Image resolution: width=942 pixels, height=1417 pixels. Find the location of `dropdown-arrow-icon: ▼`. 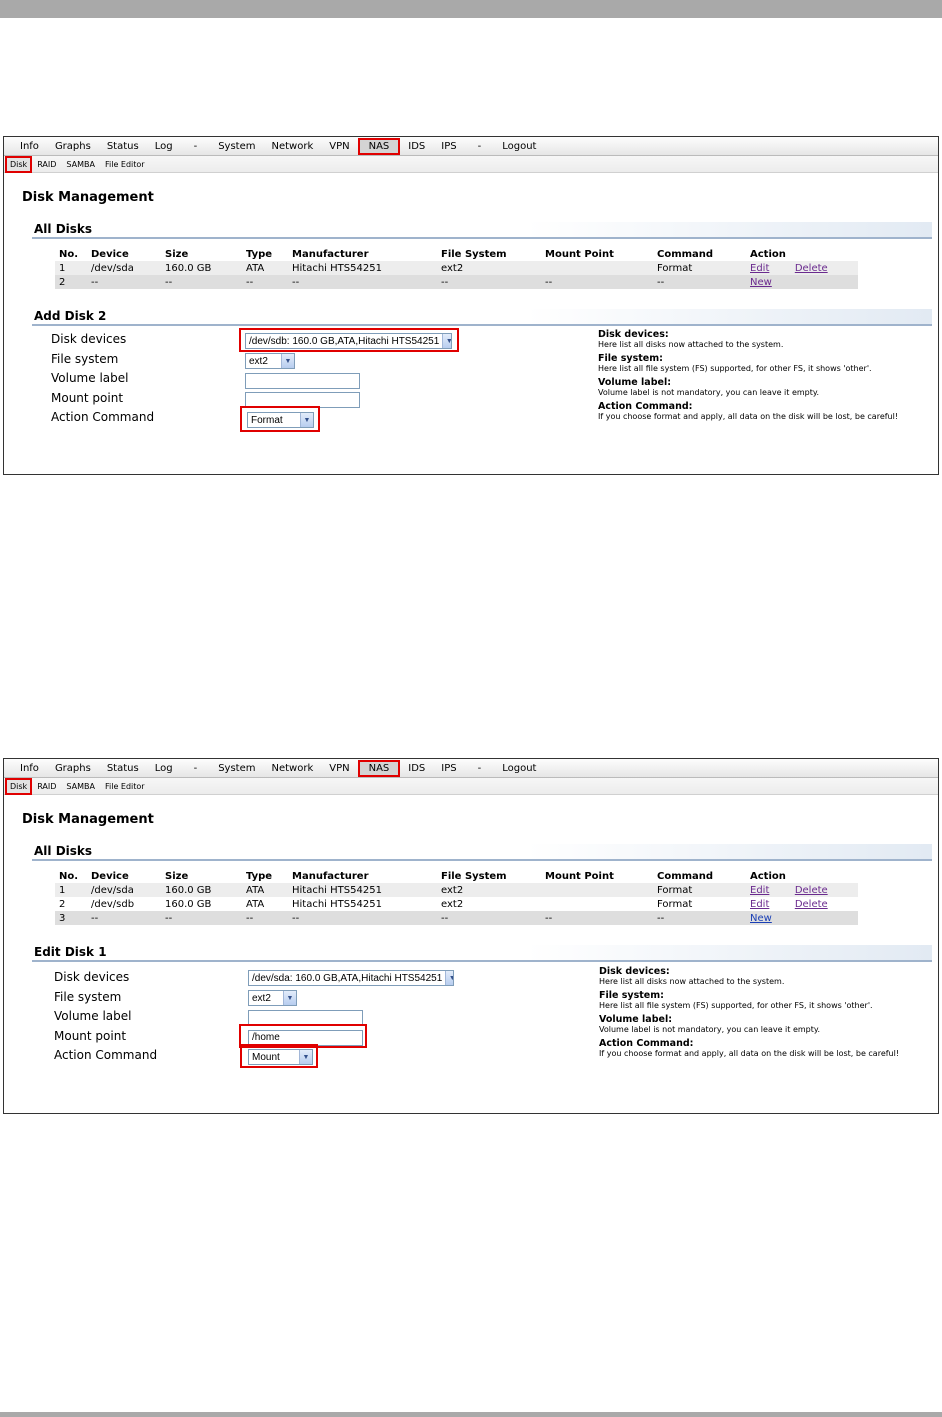

dropdown-arrow-icon: ▼ is located at coordinates (449, 978).